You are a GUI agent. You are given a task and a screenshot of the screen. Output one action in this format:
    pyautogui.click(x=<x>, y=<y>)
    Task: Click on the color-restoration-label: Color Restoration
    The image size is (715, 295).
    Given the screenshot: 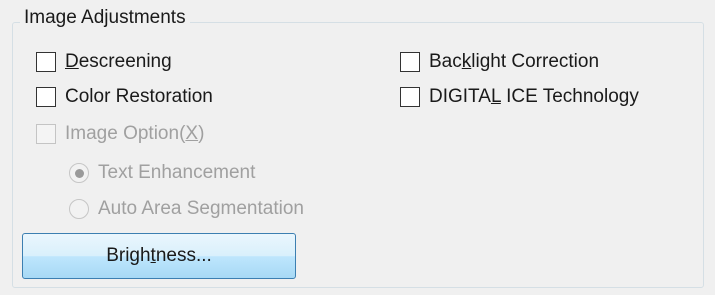 What is the action you would take?
    pyautogui.click(x=139, y=96)
    